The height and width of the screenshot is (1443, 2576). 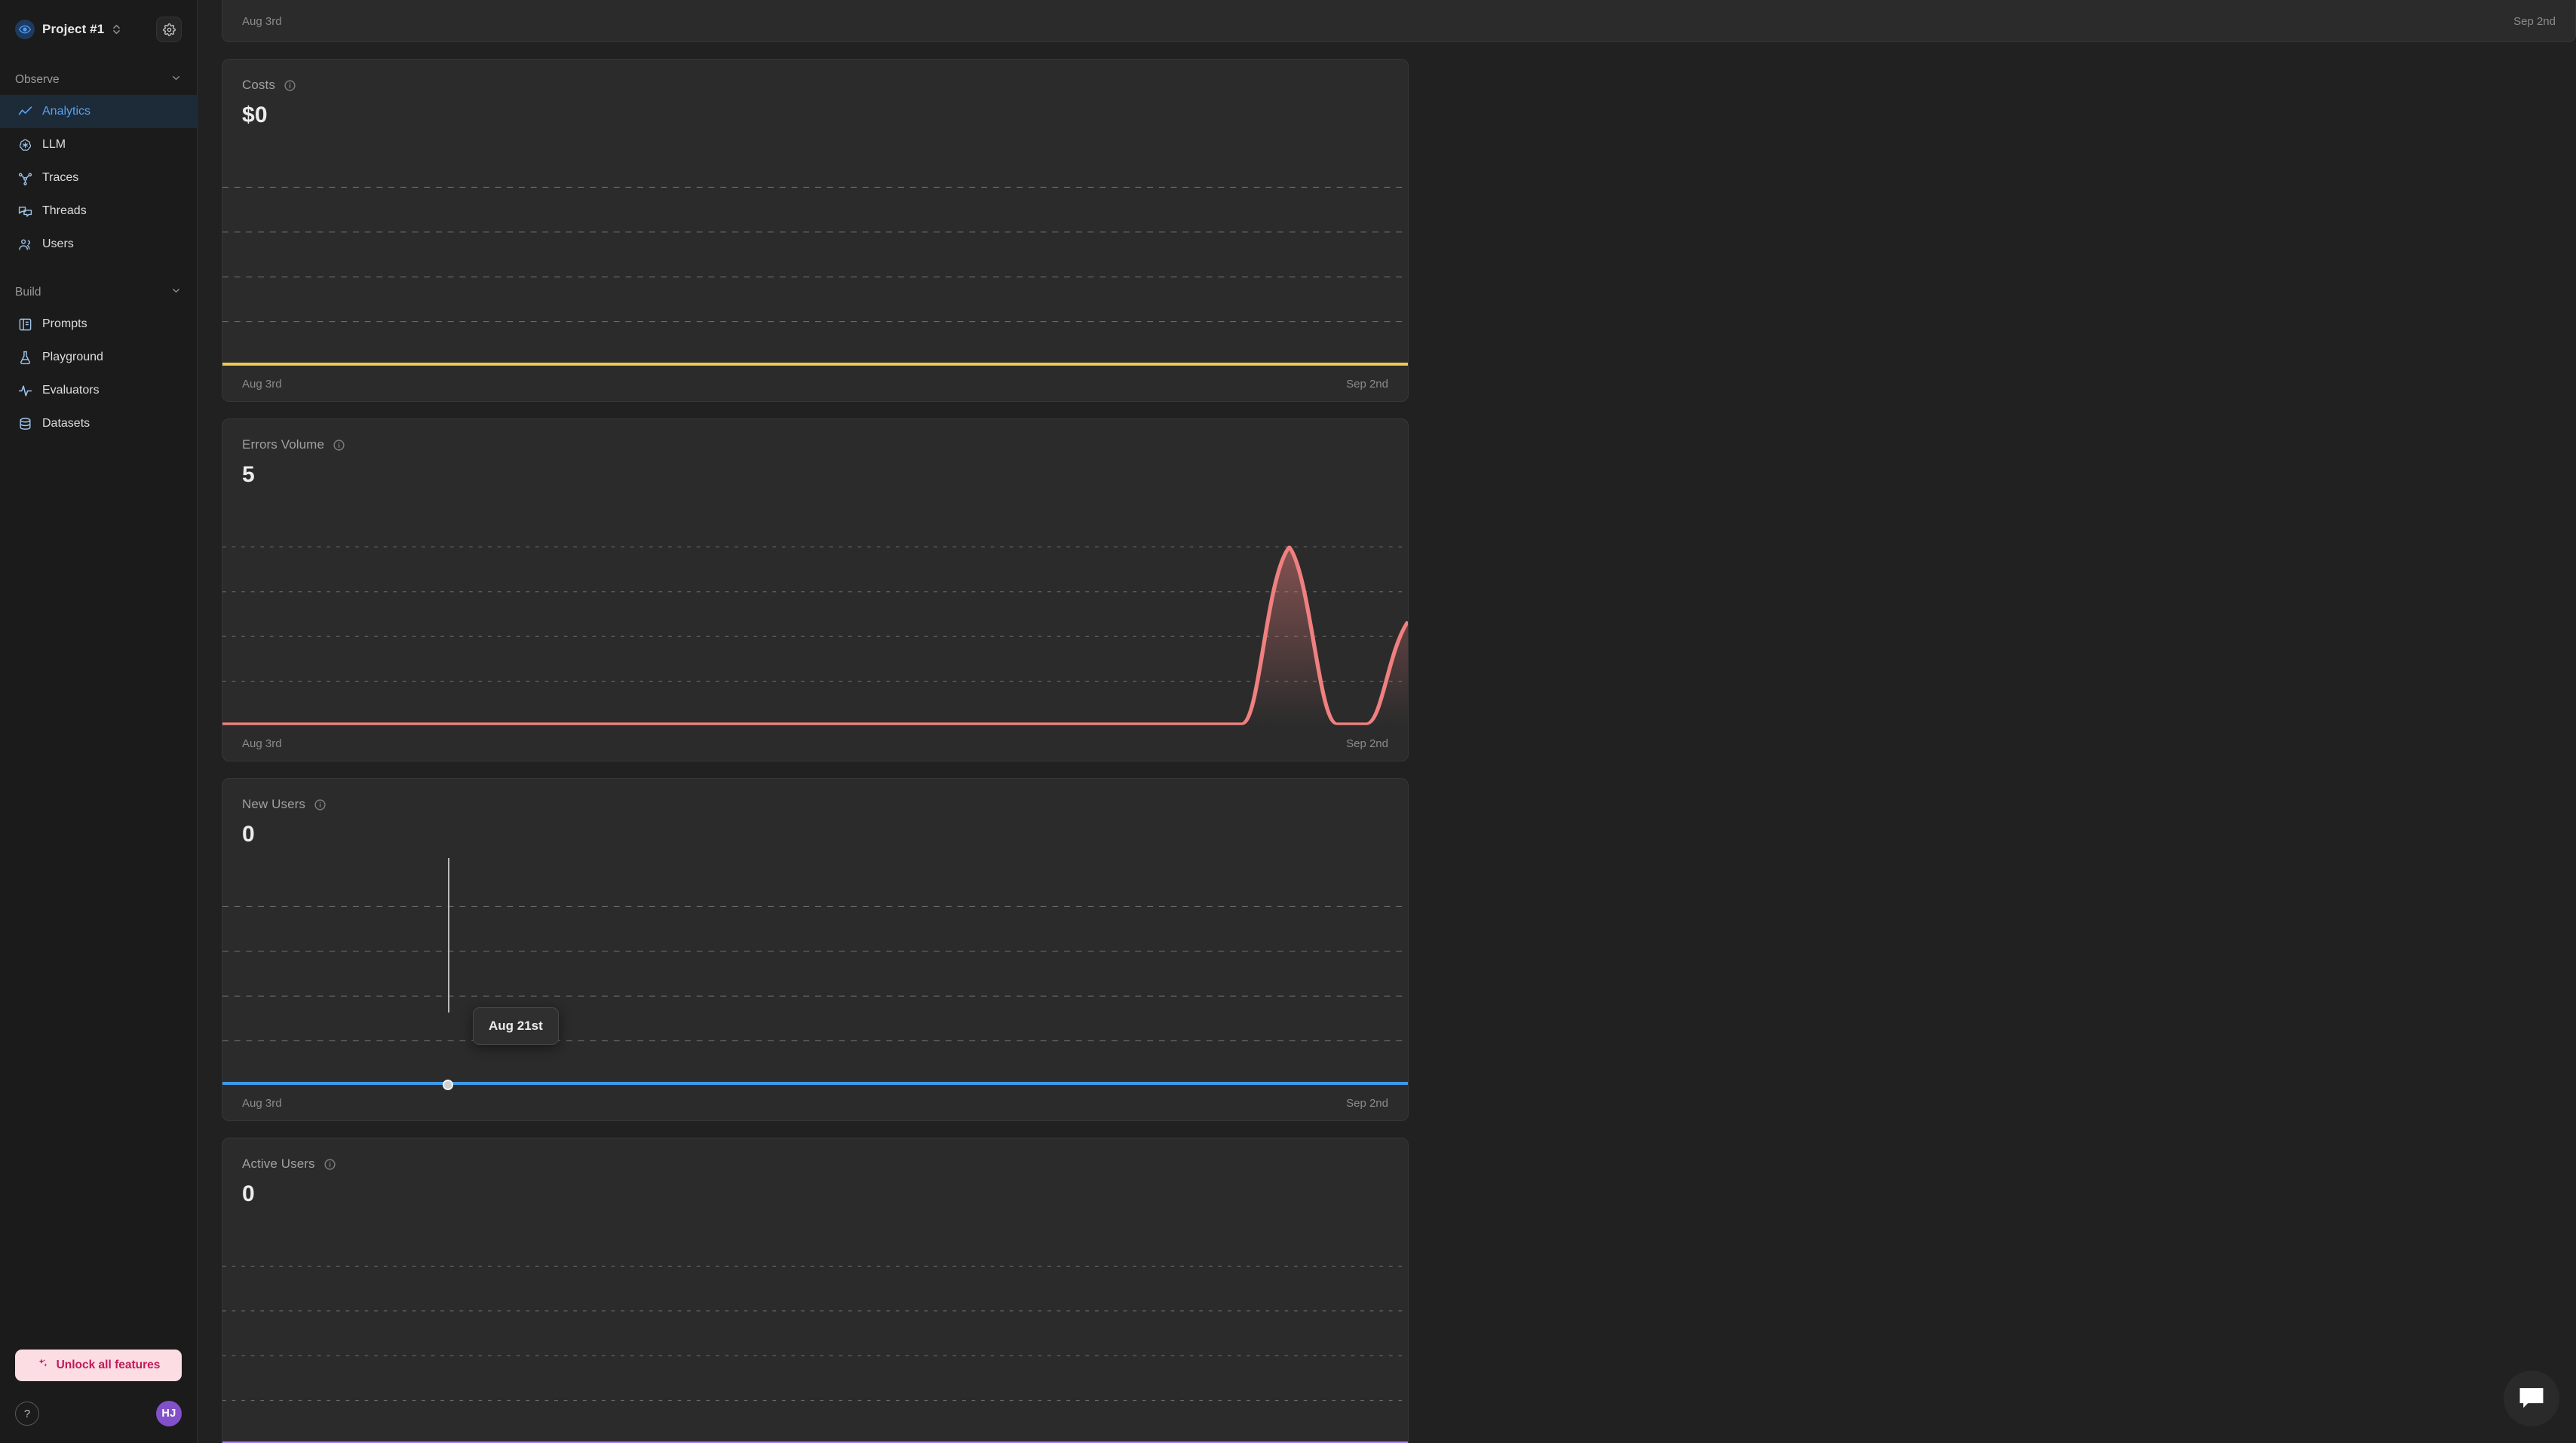 What do you see at coordinates (815, 813) in the screenshot?
I see `card-header: New Users 0` at bounding box center [815, 813].